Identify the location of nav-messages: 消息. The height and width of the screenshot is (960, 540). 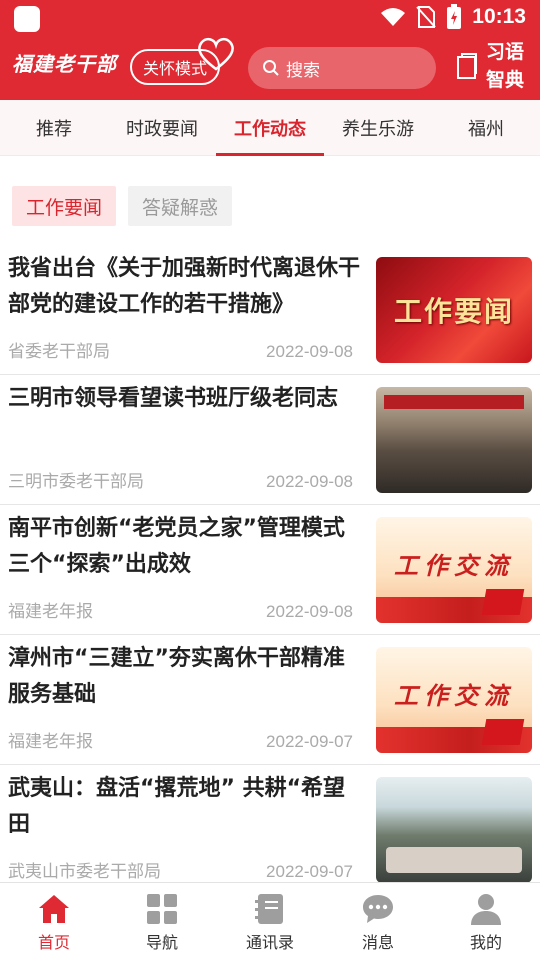
(378, 921).